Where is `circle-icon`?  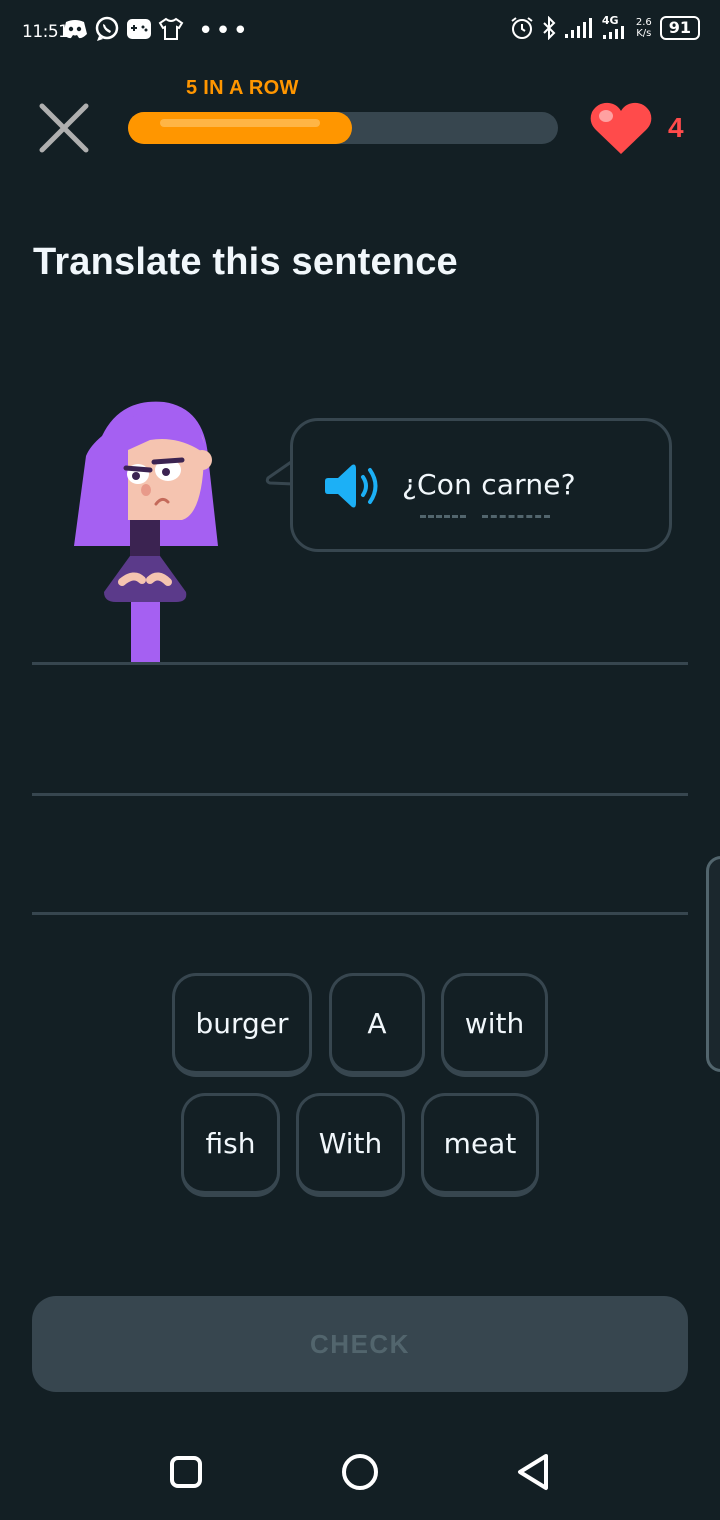 circle-icon is located at coordinates (360, 1472).